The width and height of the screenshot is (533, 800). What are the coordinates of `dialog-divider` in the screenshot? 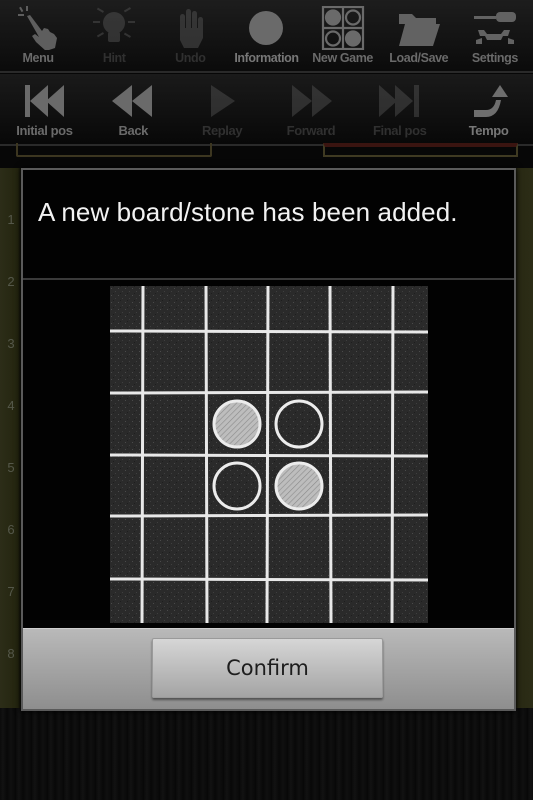 It's located at (268, 279).